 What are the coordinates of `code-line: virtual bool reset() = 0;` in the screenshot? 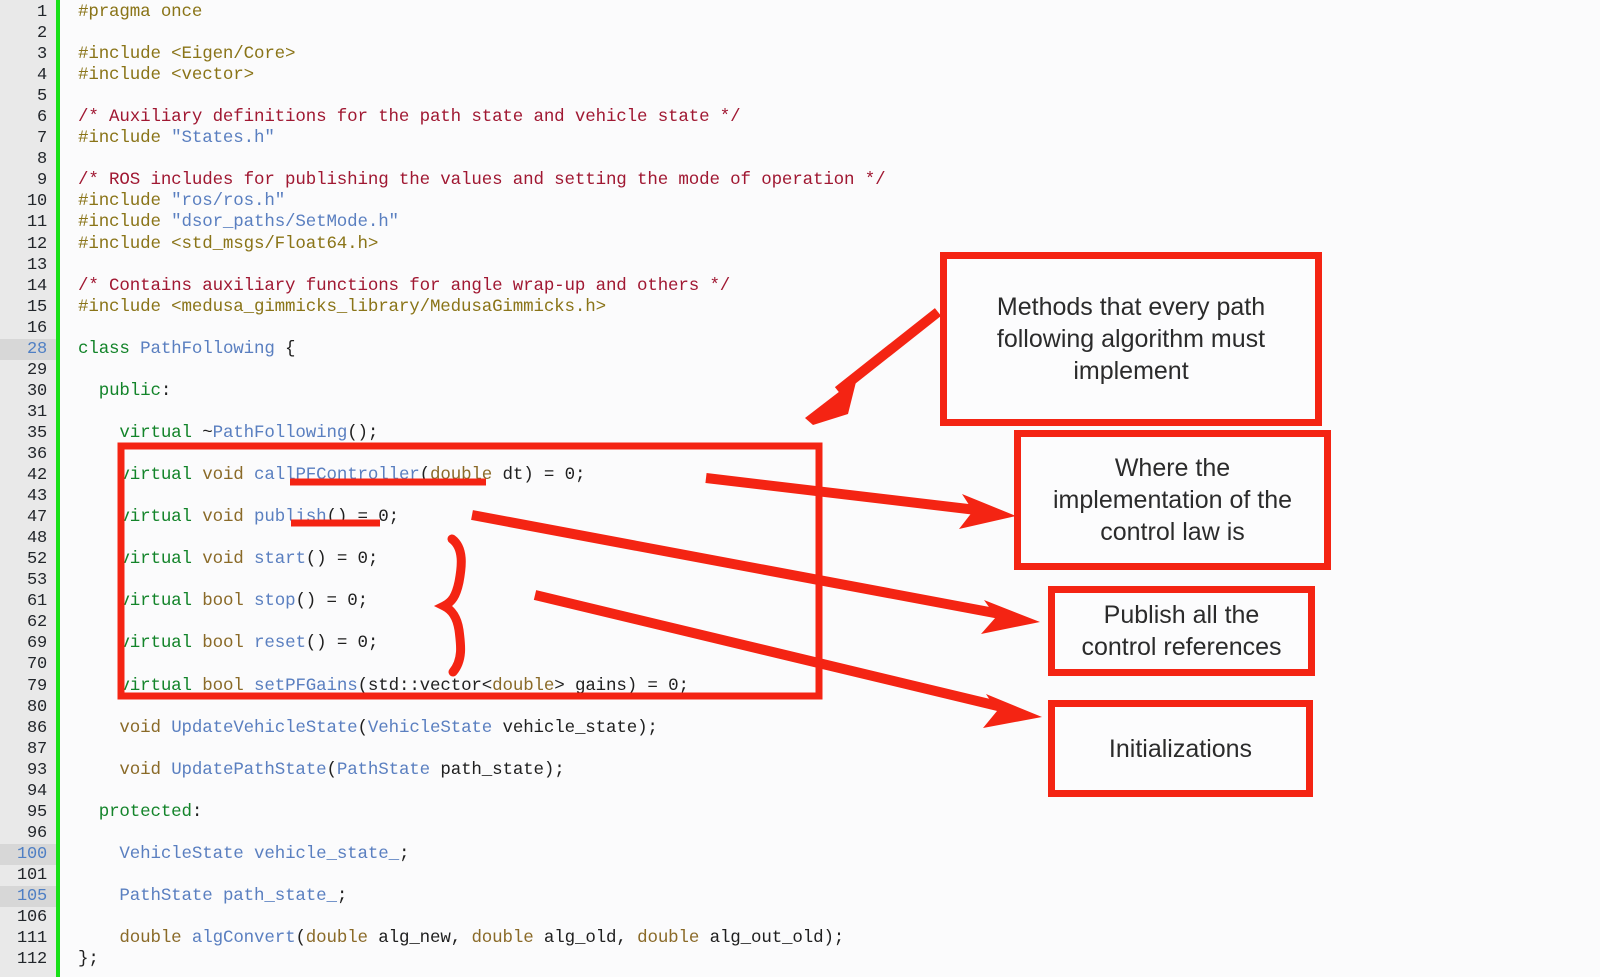 It's located at (839, 643).